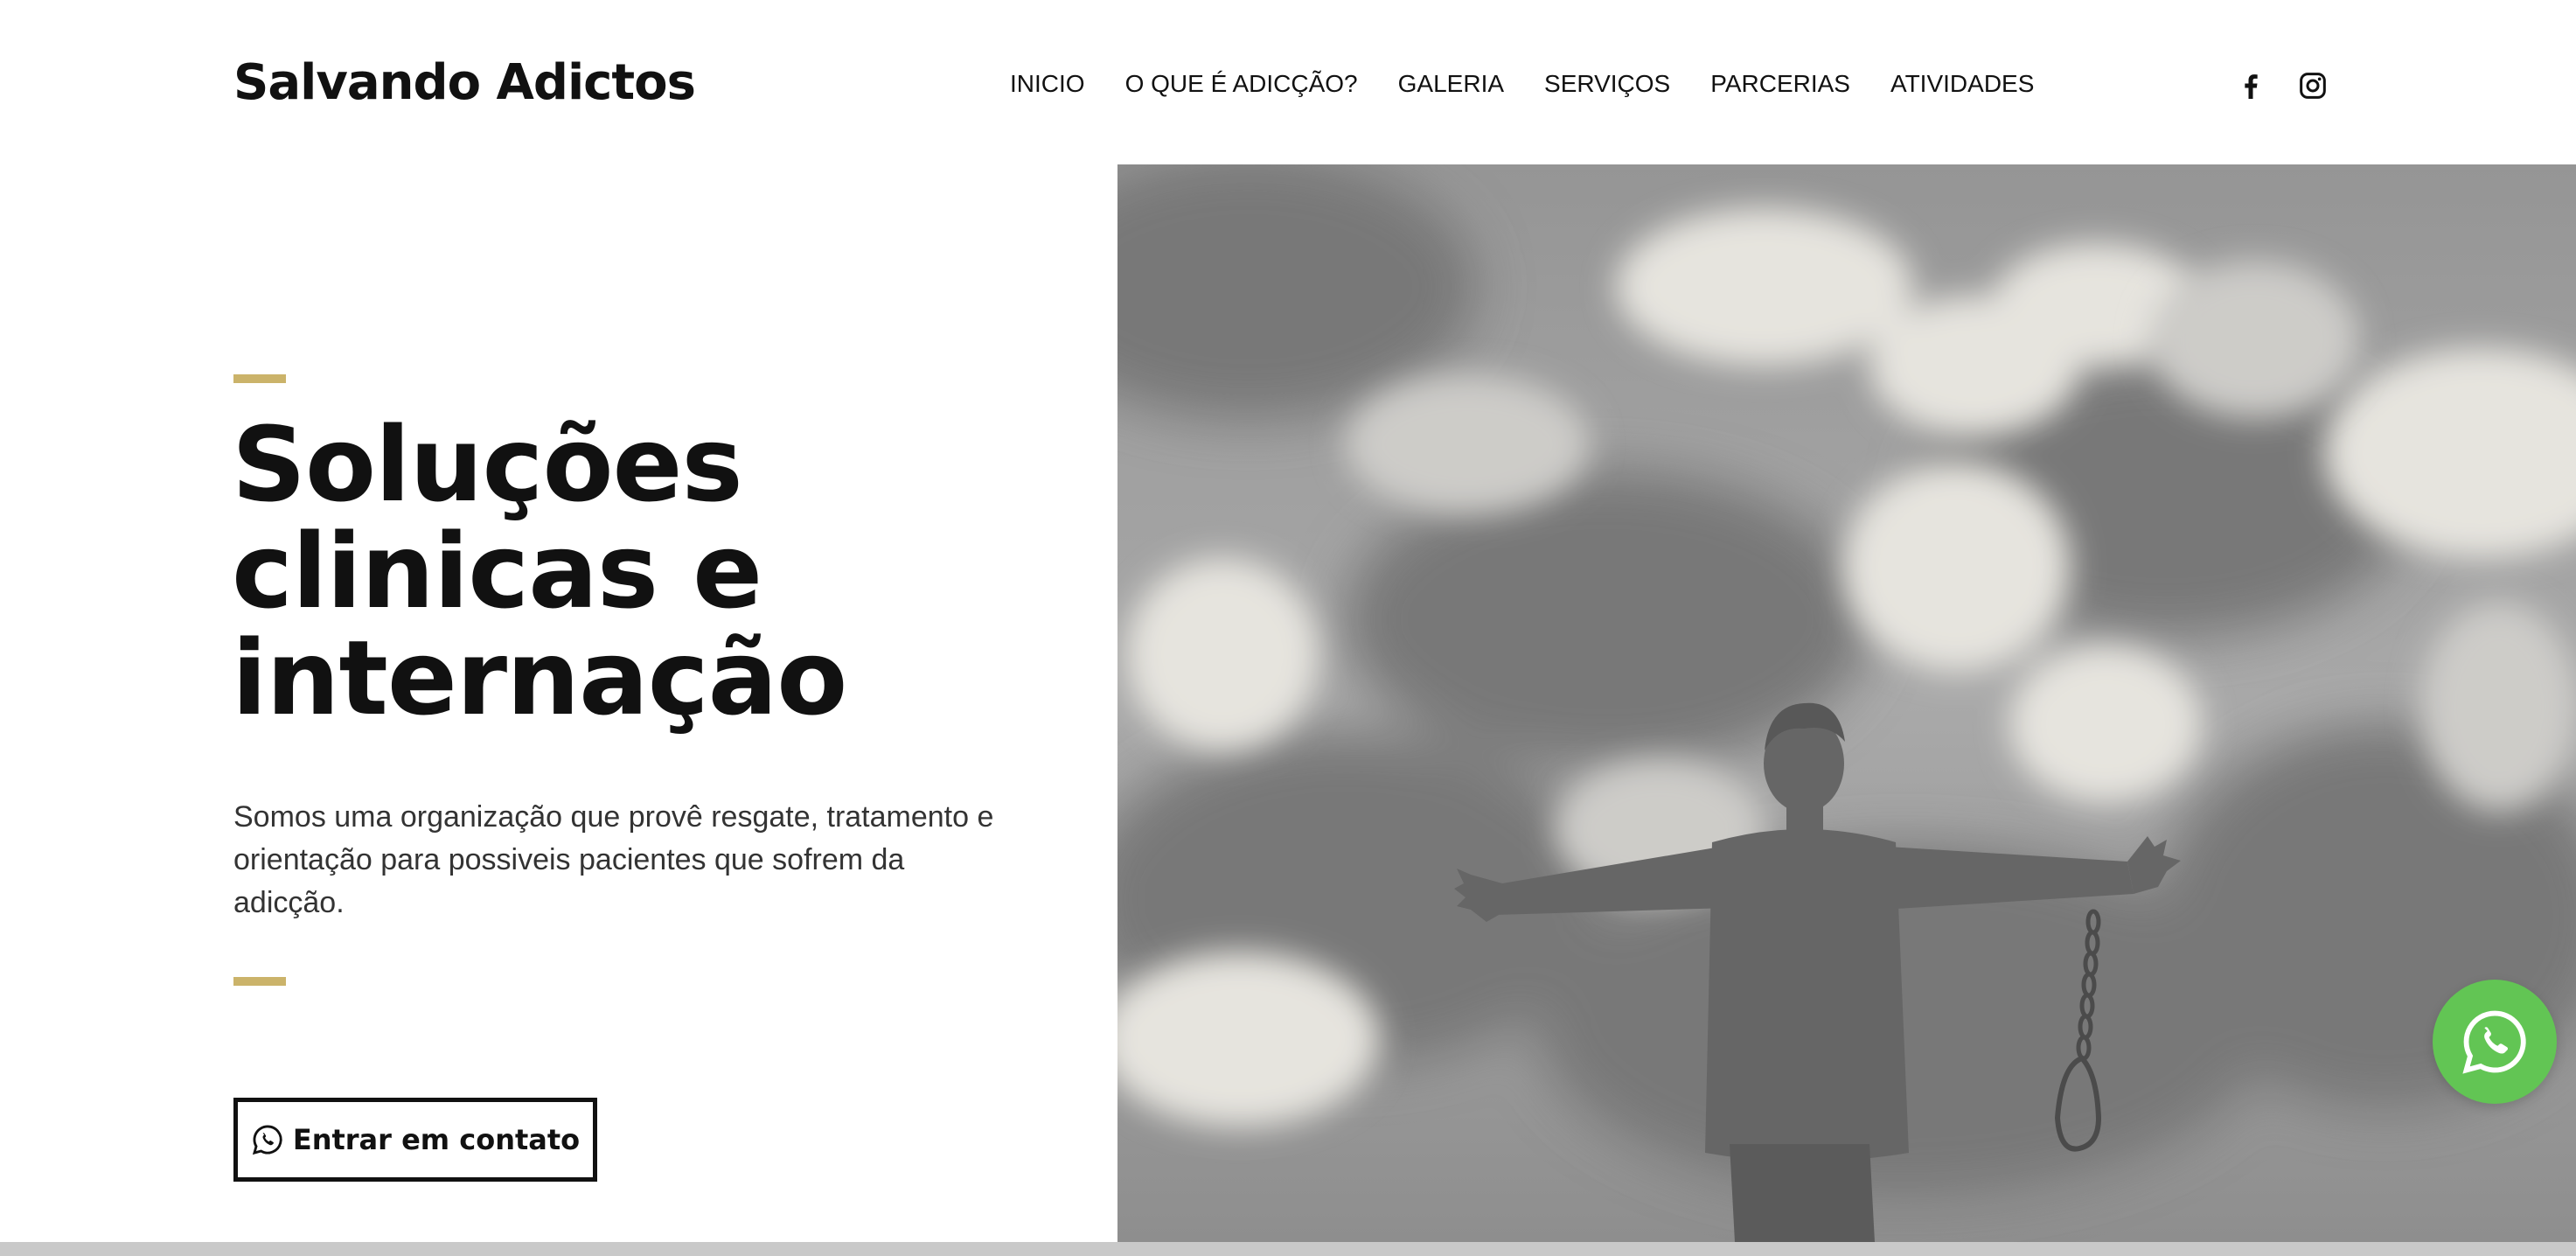  Describe the element at coordinates (464, 82) in the screenshot. I see `site-logo: Salvando Adictos` at that location.